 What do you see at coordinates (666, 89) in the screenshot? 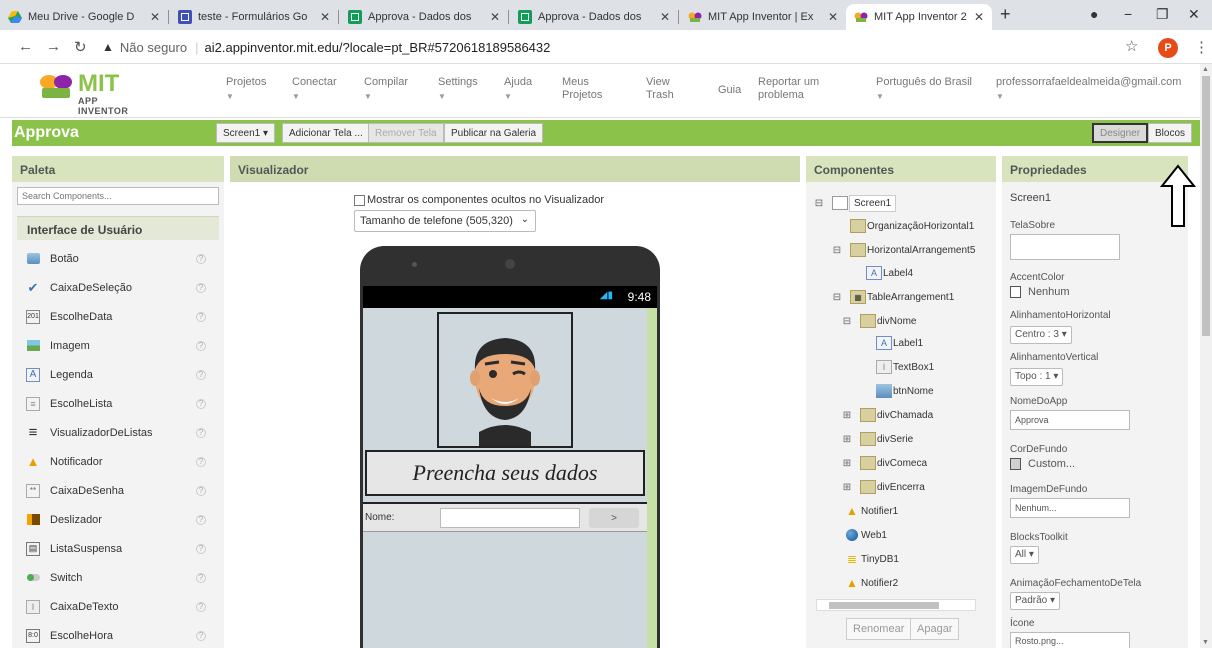
I see `menu-view-trash: View Trash` at bounding box center [666, 89].